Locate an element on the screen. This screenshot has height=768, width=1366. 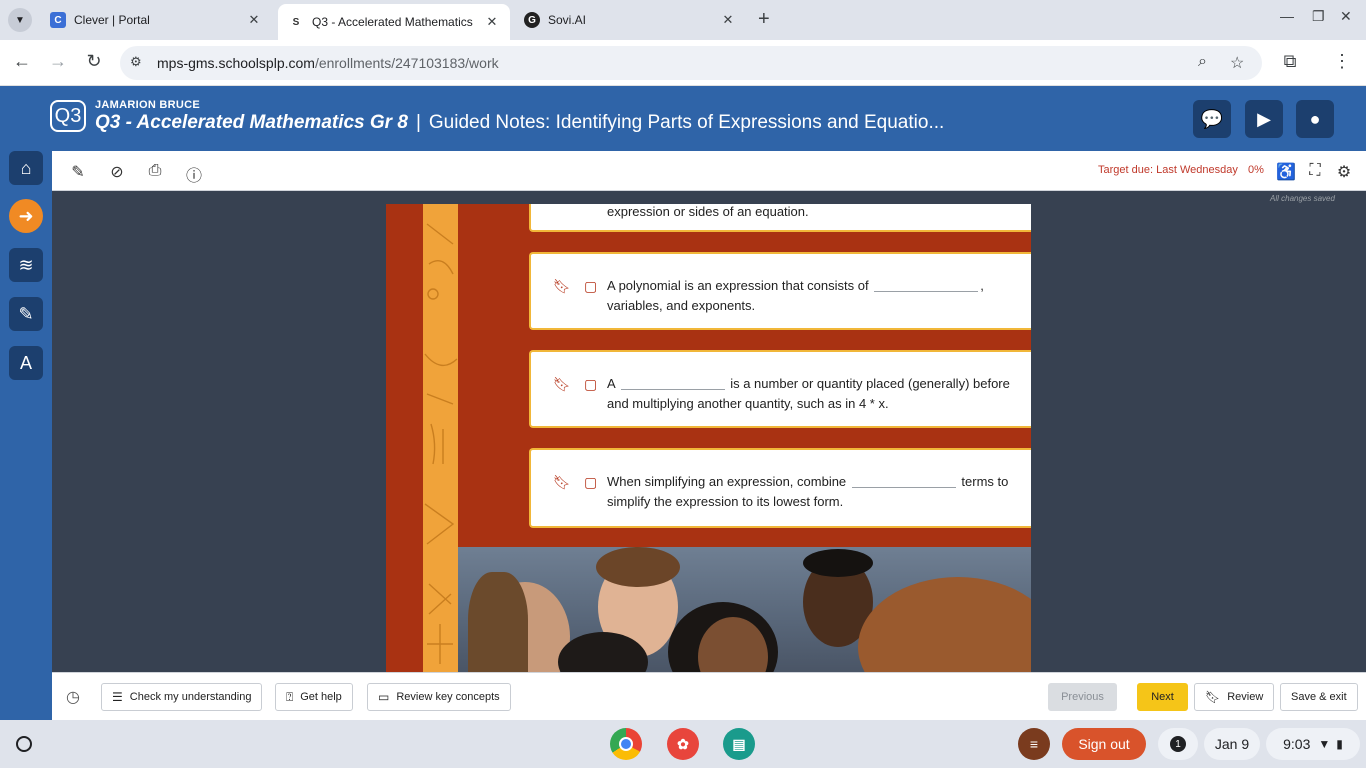
os-shelf: ✿ ▤ ≡ Sign out 1 Jan 9 9:03 ▼ ▮ is located at coordinates (683, 744).